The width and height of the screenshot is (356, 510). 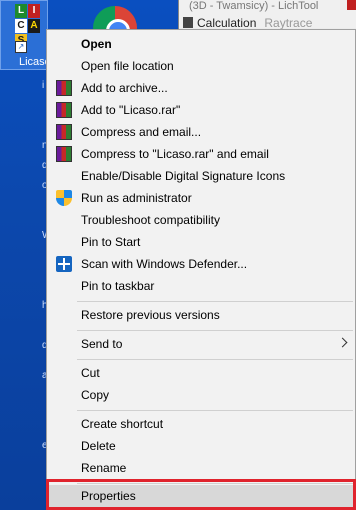 What do you see at coordinates (201, 110) in the screenshot?
I see `menu-item-add-to-rar: Add to "Licaso.rar"` at bounding box center [201, 110].